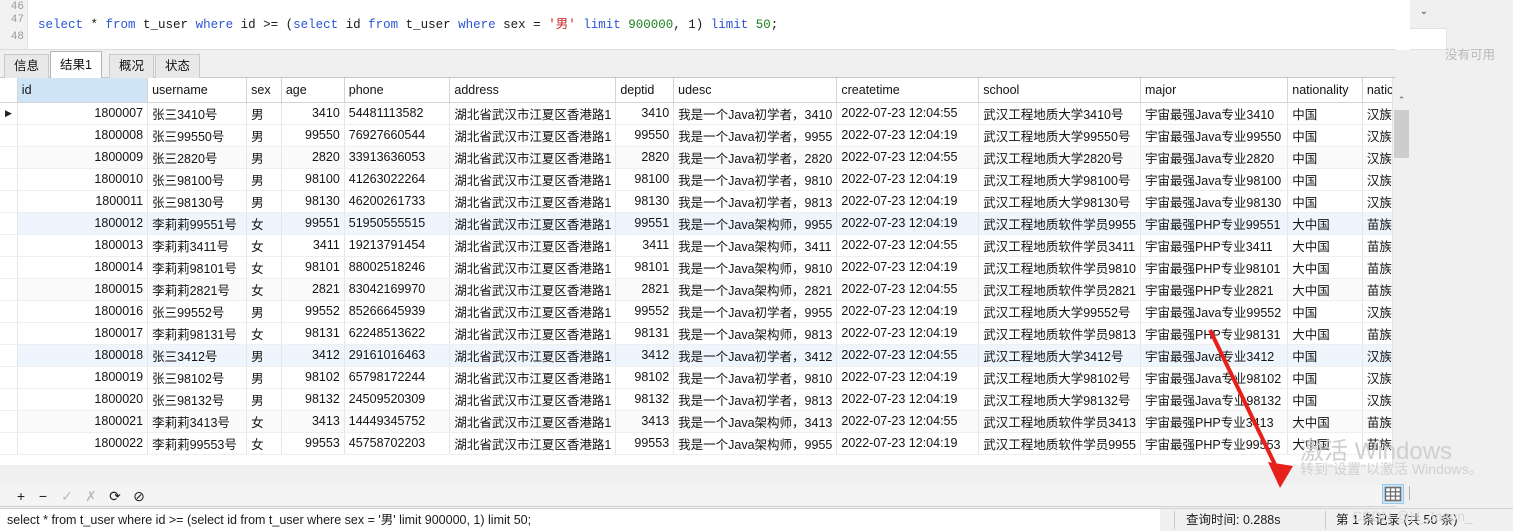 The height and width of the screenshot is (531, 1513). What do you see at coordinates (313, 113) in the screenshot?
I see `cell-age: 3410` at bounding box center [313, 113].